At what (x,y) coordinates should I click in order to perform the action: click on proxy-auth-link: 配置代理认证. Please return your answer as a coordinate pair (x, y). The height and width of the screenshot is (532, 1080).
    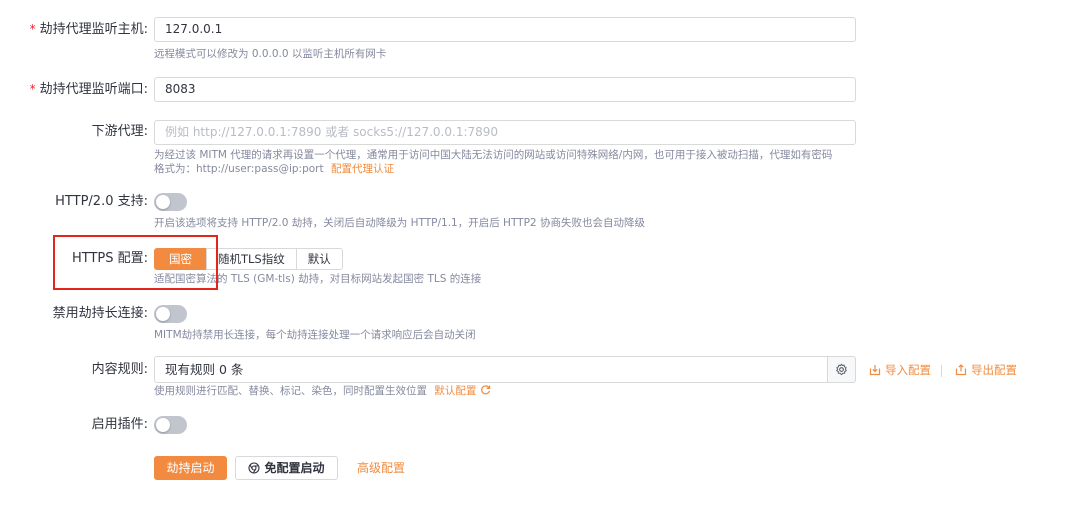
    Looking at the image, I should click on (362, 169).